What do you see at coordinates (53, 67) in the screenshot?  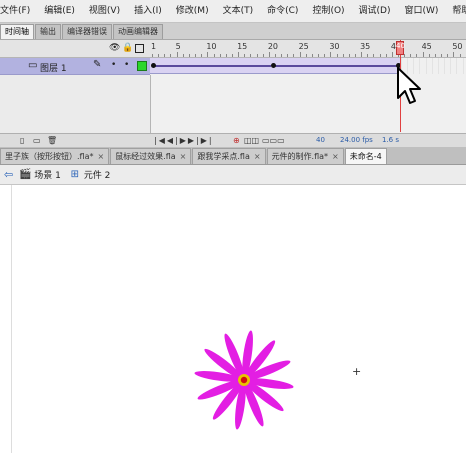 I see `layer-name: 图层 1` at bounding box center [53, 67].